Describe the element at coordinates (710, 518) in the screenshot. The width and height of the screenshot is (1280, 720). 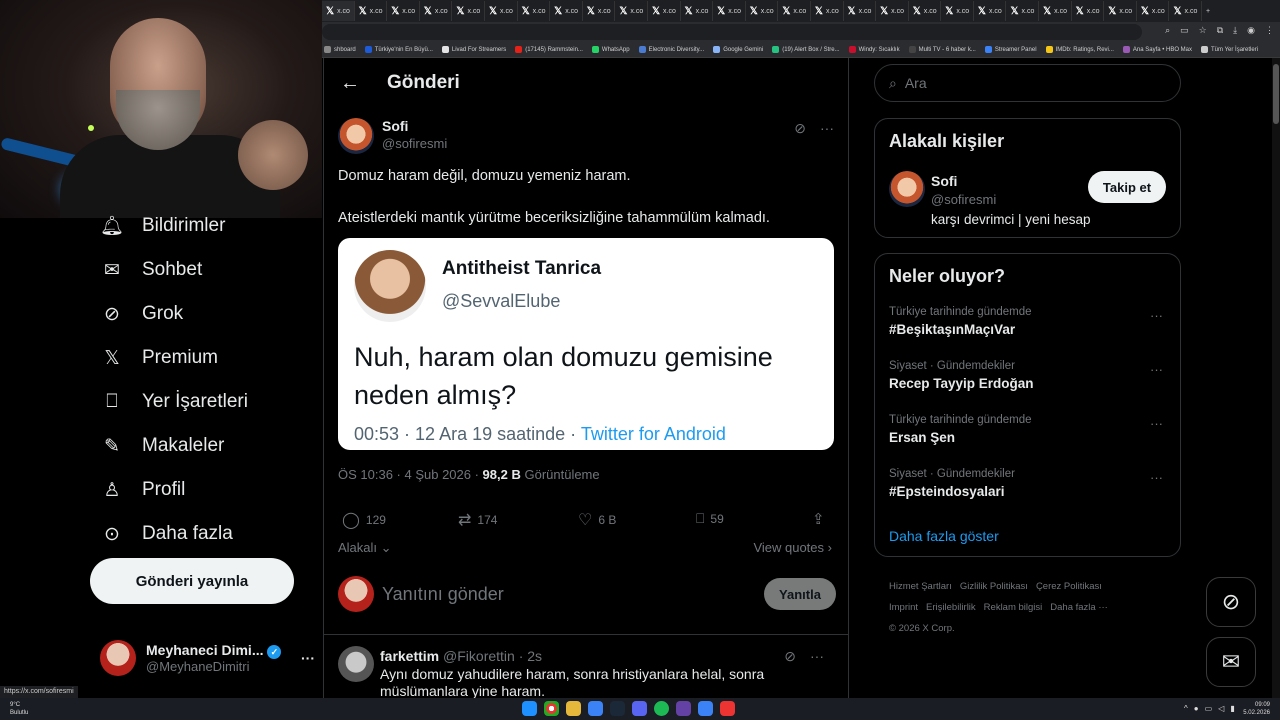
I see `bookmark-action: ⎕ 59` at that location.